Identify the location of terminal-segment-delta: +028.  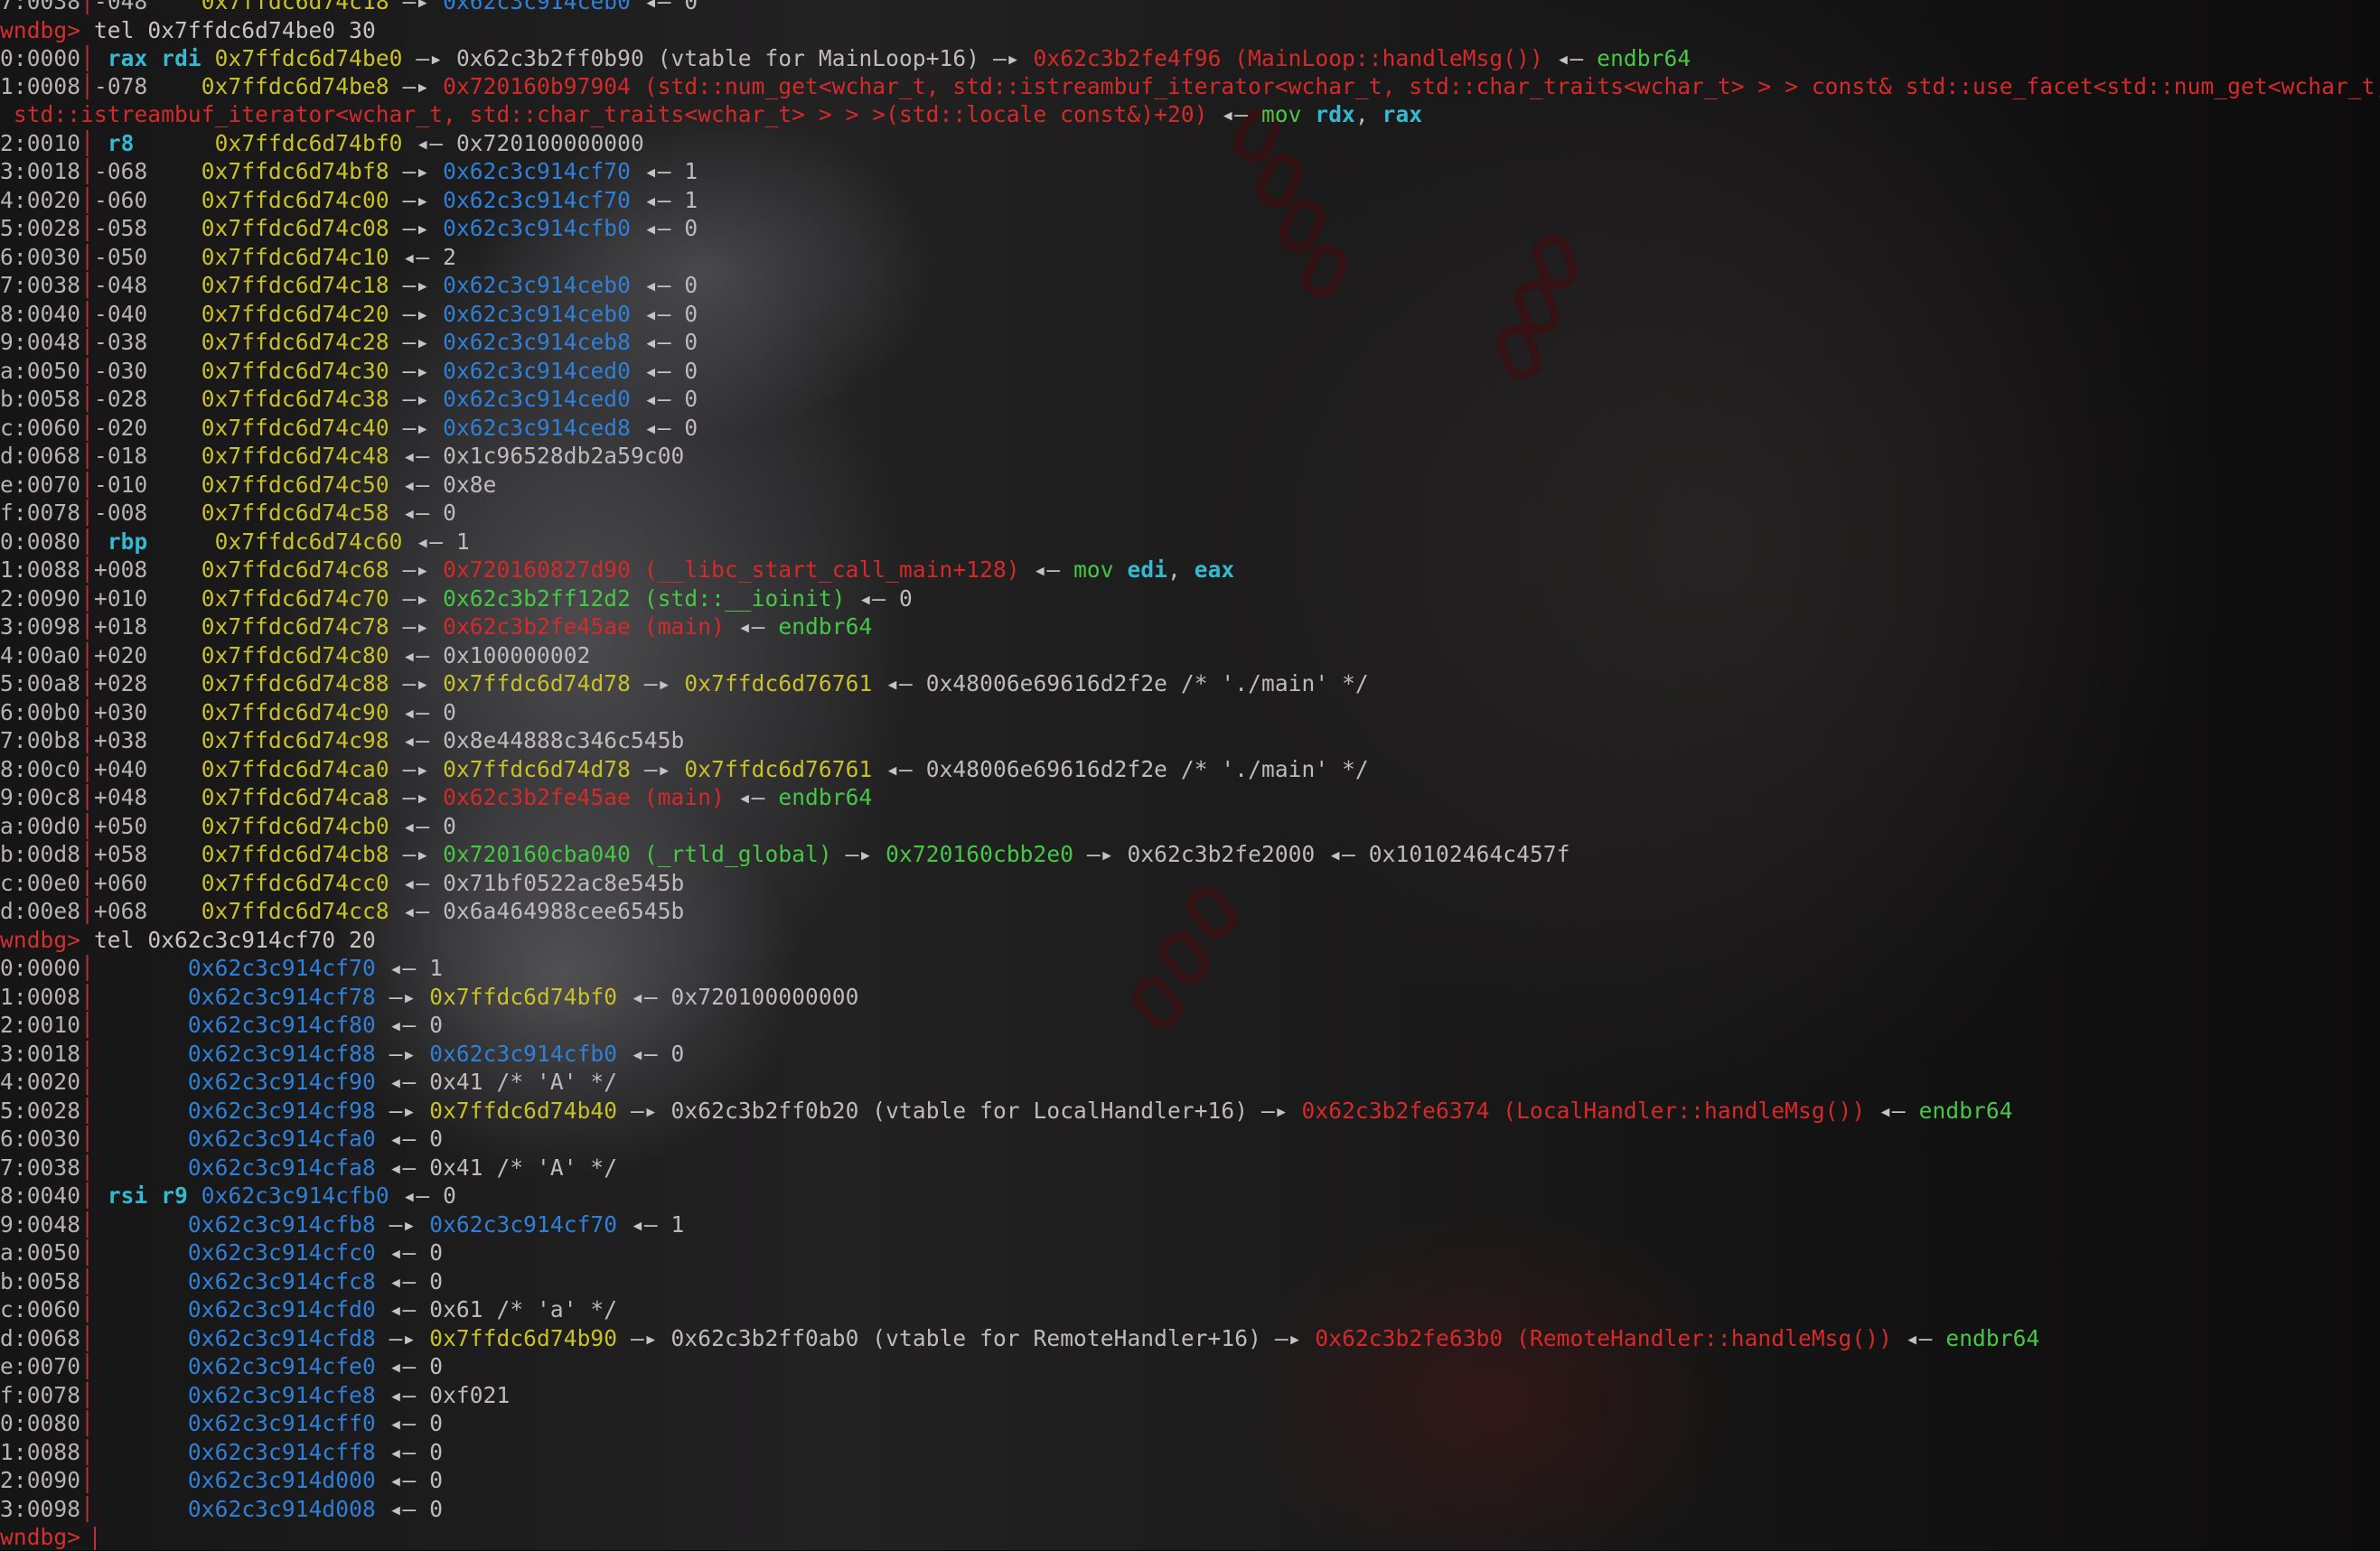
(147, 683).